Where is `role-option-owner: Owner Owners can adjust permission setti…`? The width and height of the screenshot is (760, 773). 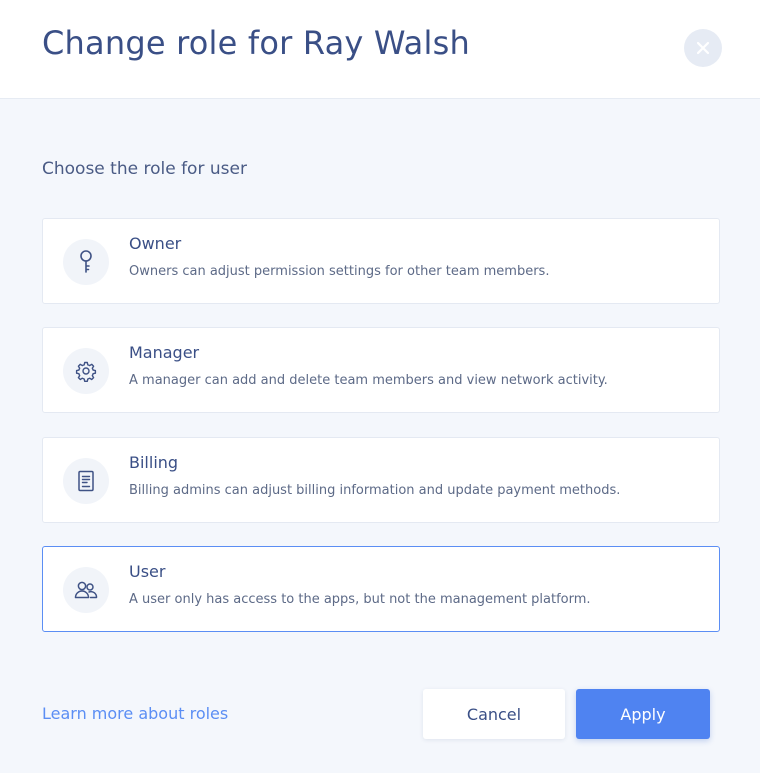 role-option-owner: Owner Owners can adjust permission setti… is located at coordinates (381, 261).